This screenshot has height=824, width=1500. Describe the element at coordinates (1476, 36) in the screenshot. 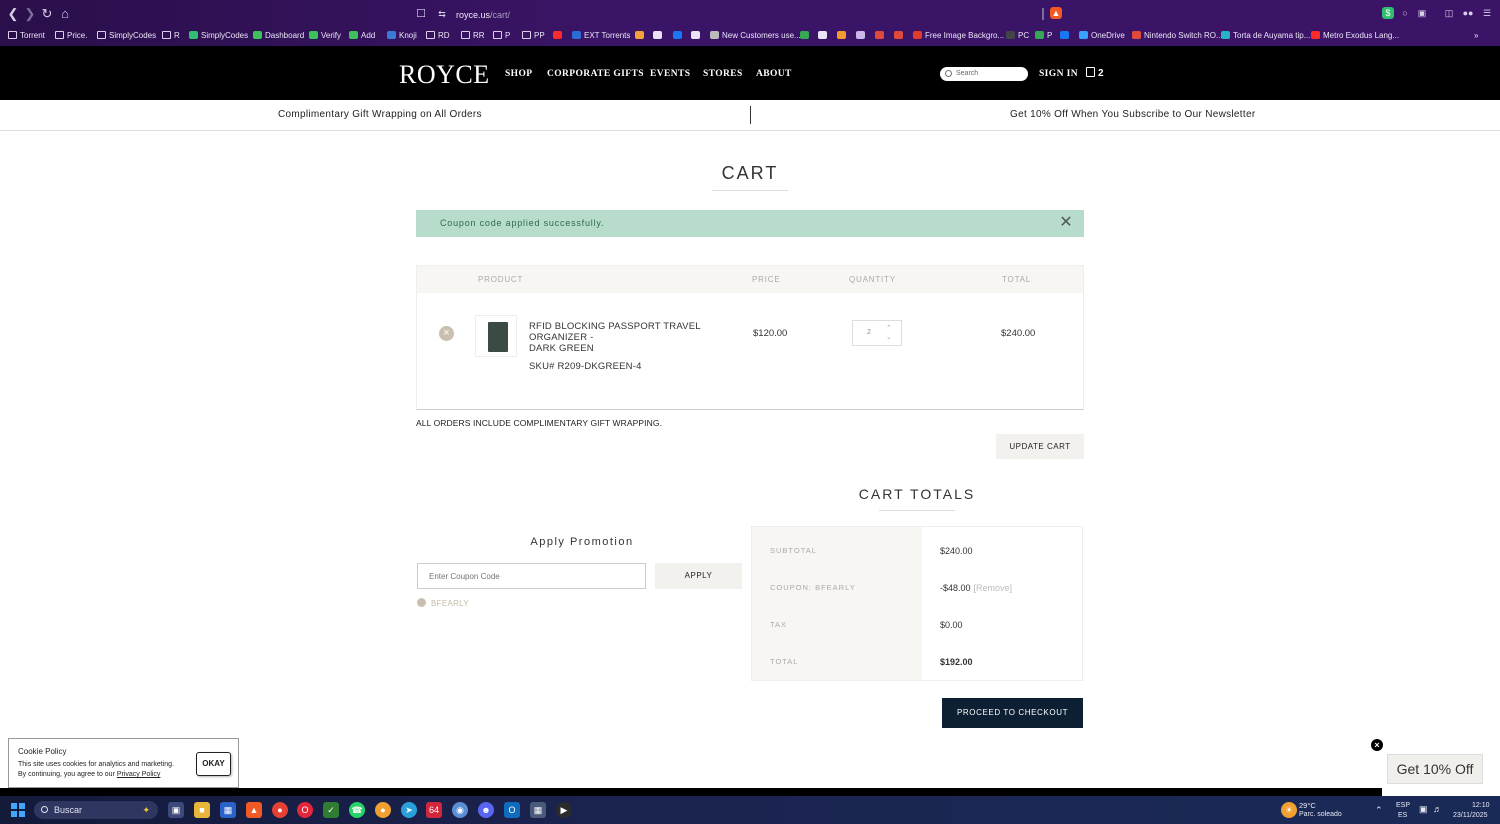

I see `more-bookmarks-icon: »` at that location.